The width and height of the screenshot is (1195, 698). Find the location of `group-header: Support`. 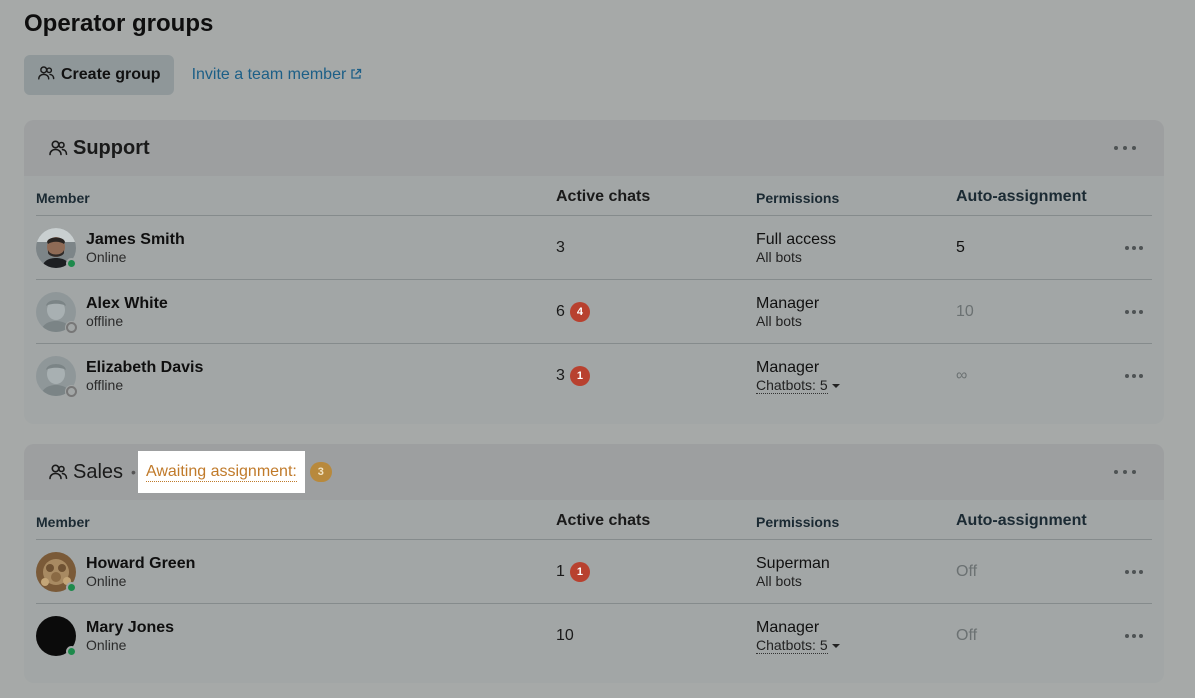

group-header: Support is located at coordinates (594, 148).